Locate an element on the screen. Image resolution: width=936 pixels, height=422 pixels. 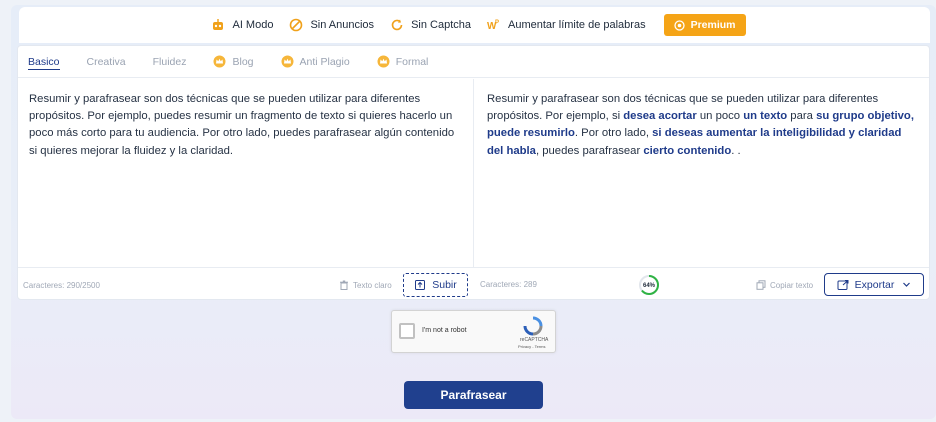
clear-text-button: Texto claro is located at coordinates (365, 285).